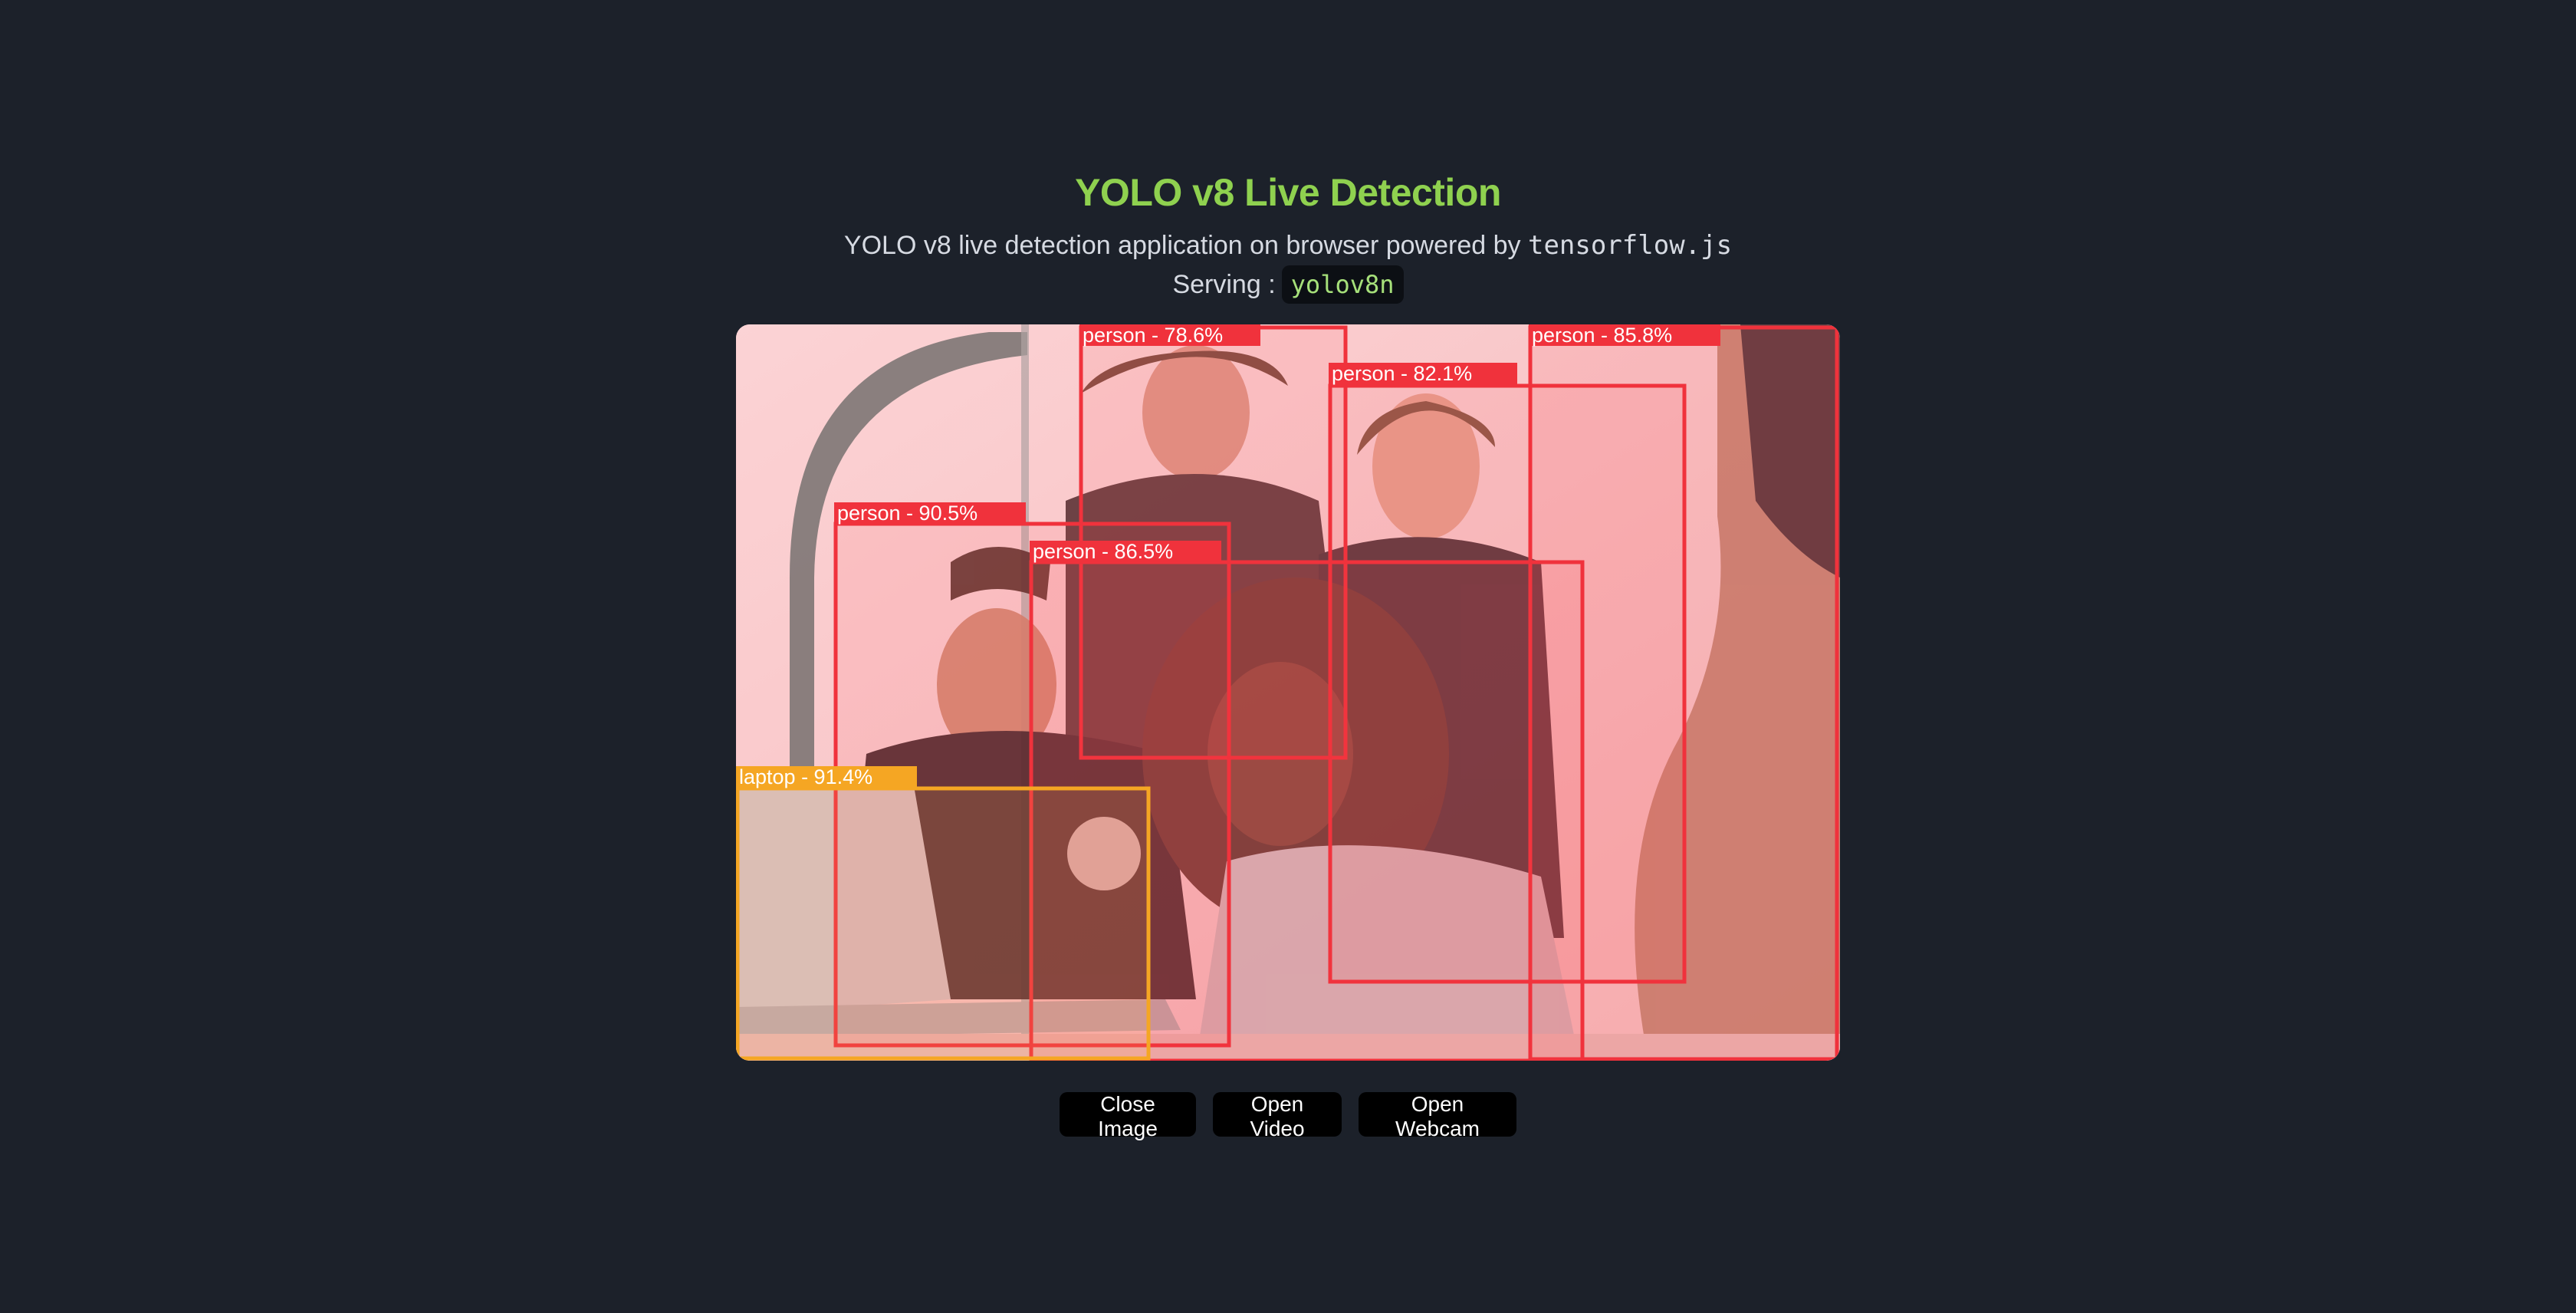  What do you see at coordinates (806, 776) in the screenshot?
I see `detection-label-6: laptop - 91.4%` at bounding box center [806, 776].